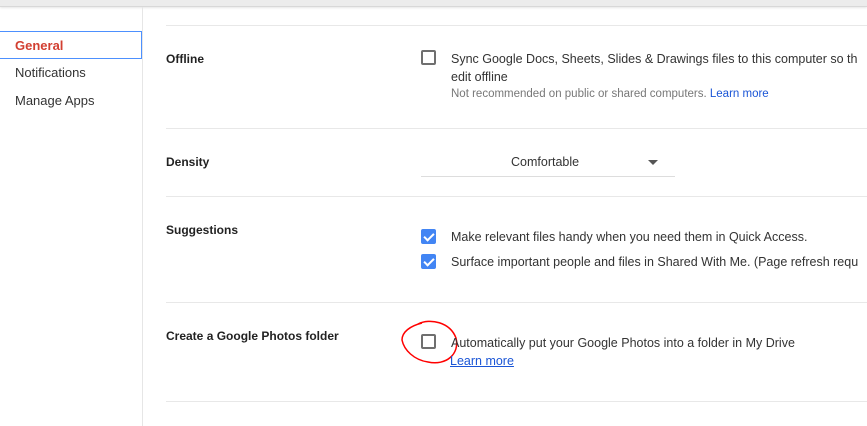 This screenshot has width=867, height=426. Describe the element at coordinates (428, 57) in the screenshot. I see `offline-checkbox` at that location.